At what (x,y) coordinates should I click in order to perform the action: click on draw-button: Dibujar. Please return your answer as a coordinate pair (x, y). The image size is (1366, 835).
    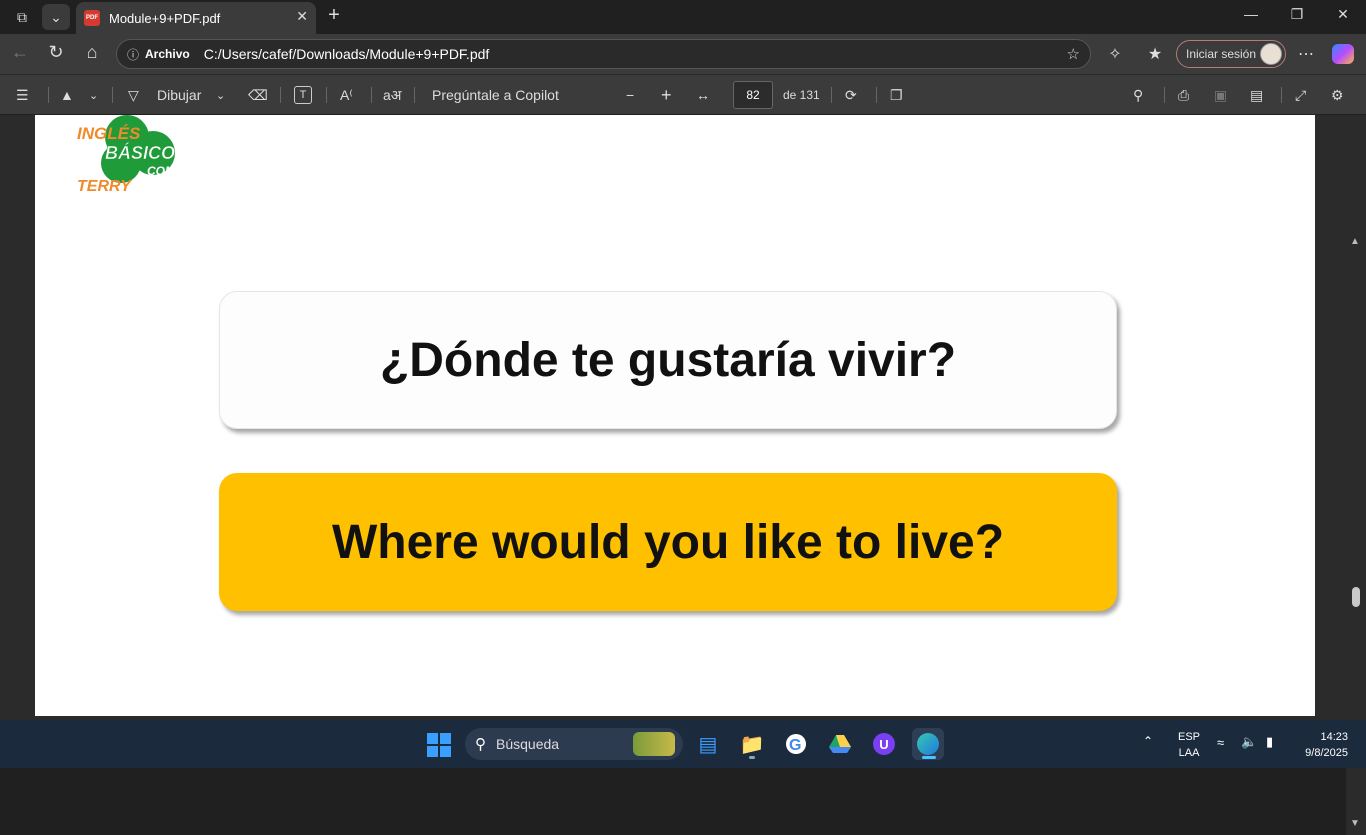
    Looking at the image, I should click on (179, 95).